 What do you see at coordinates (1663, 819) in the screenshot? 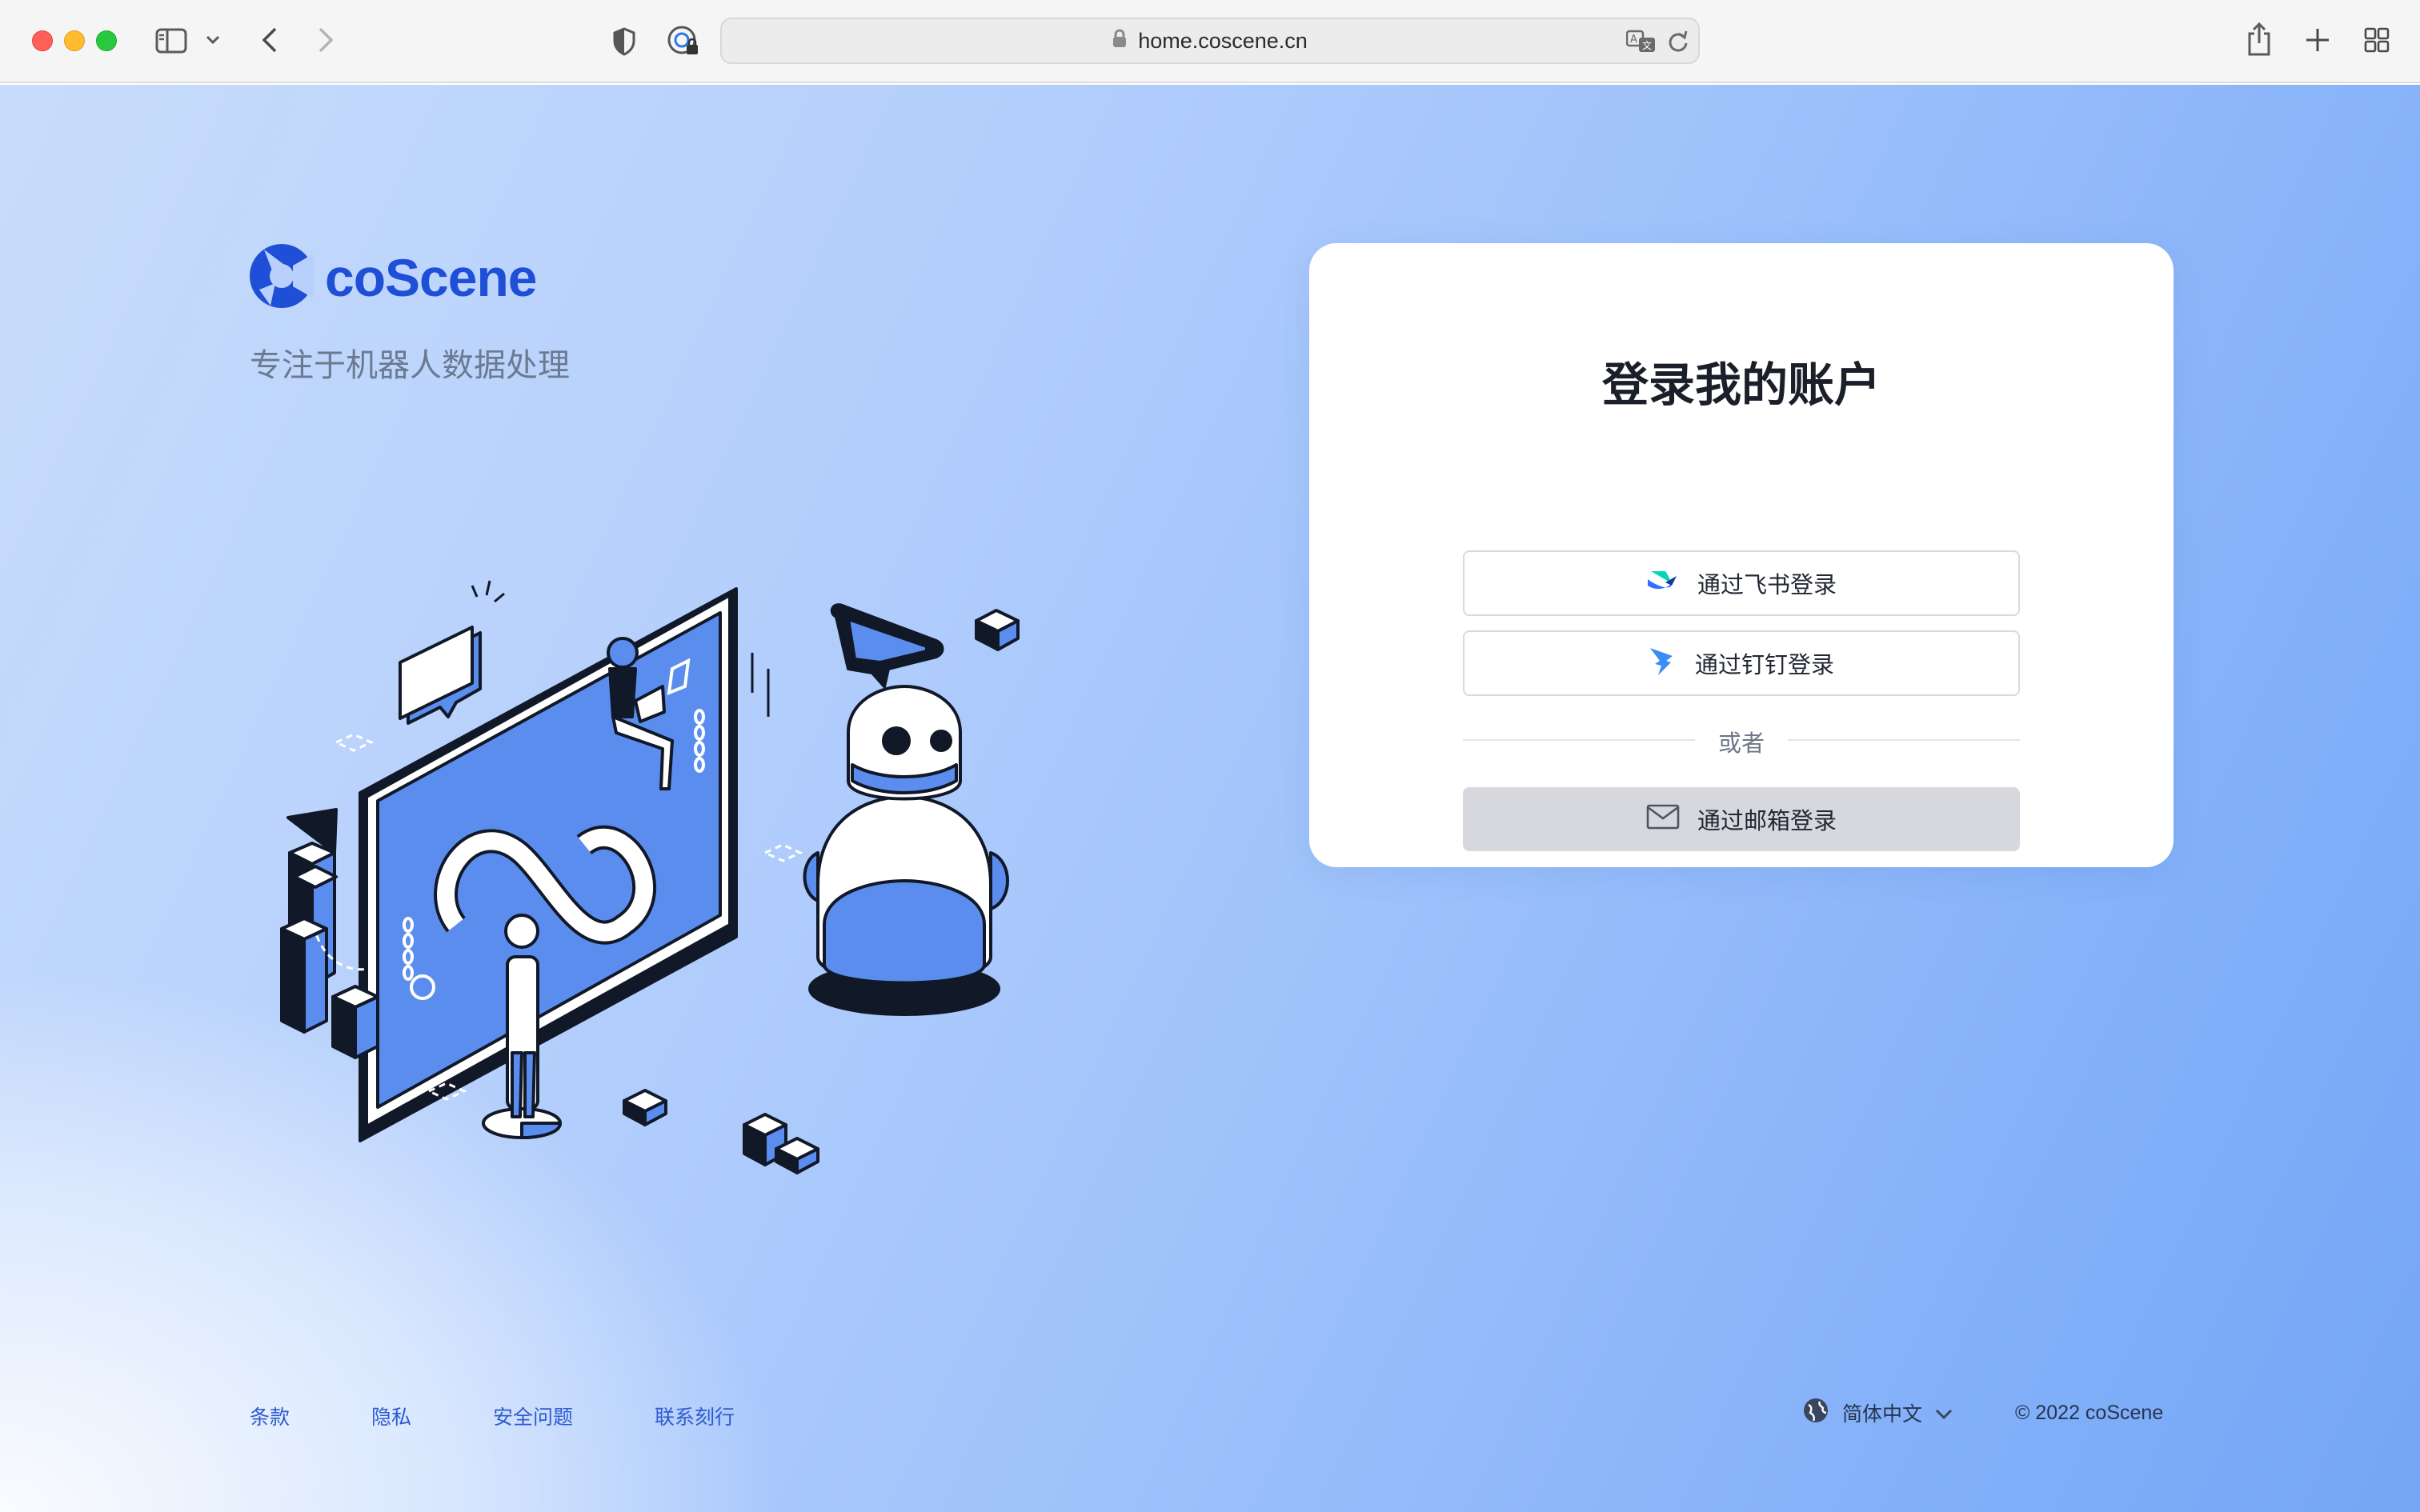
I see `mail-icon` at bounding box center [1663, 819].